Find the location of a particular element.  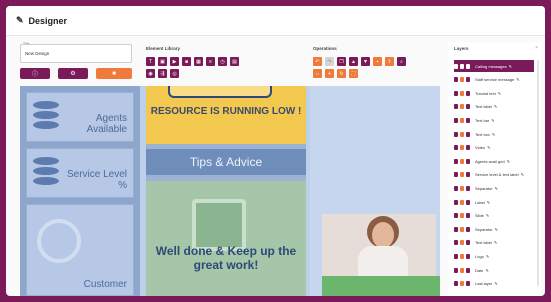

layer-item: Tutorial text ✎ is located at coordinates (494, 93).